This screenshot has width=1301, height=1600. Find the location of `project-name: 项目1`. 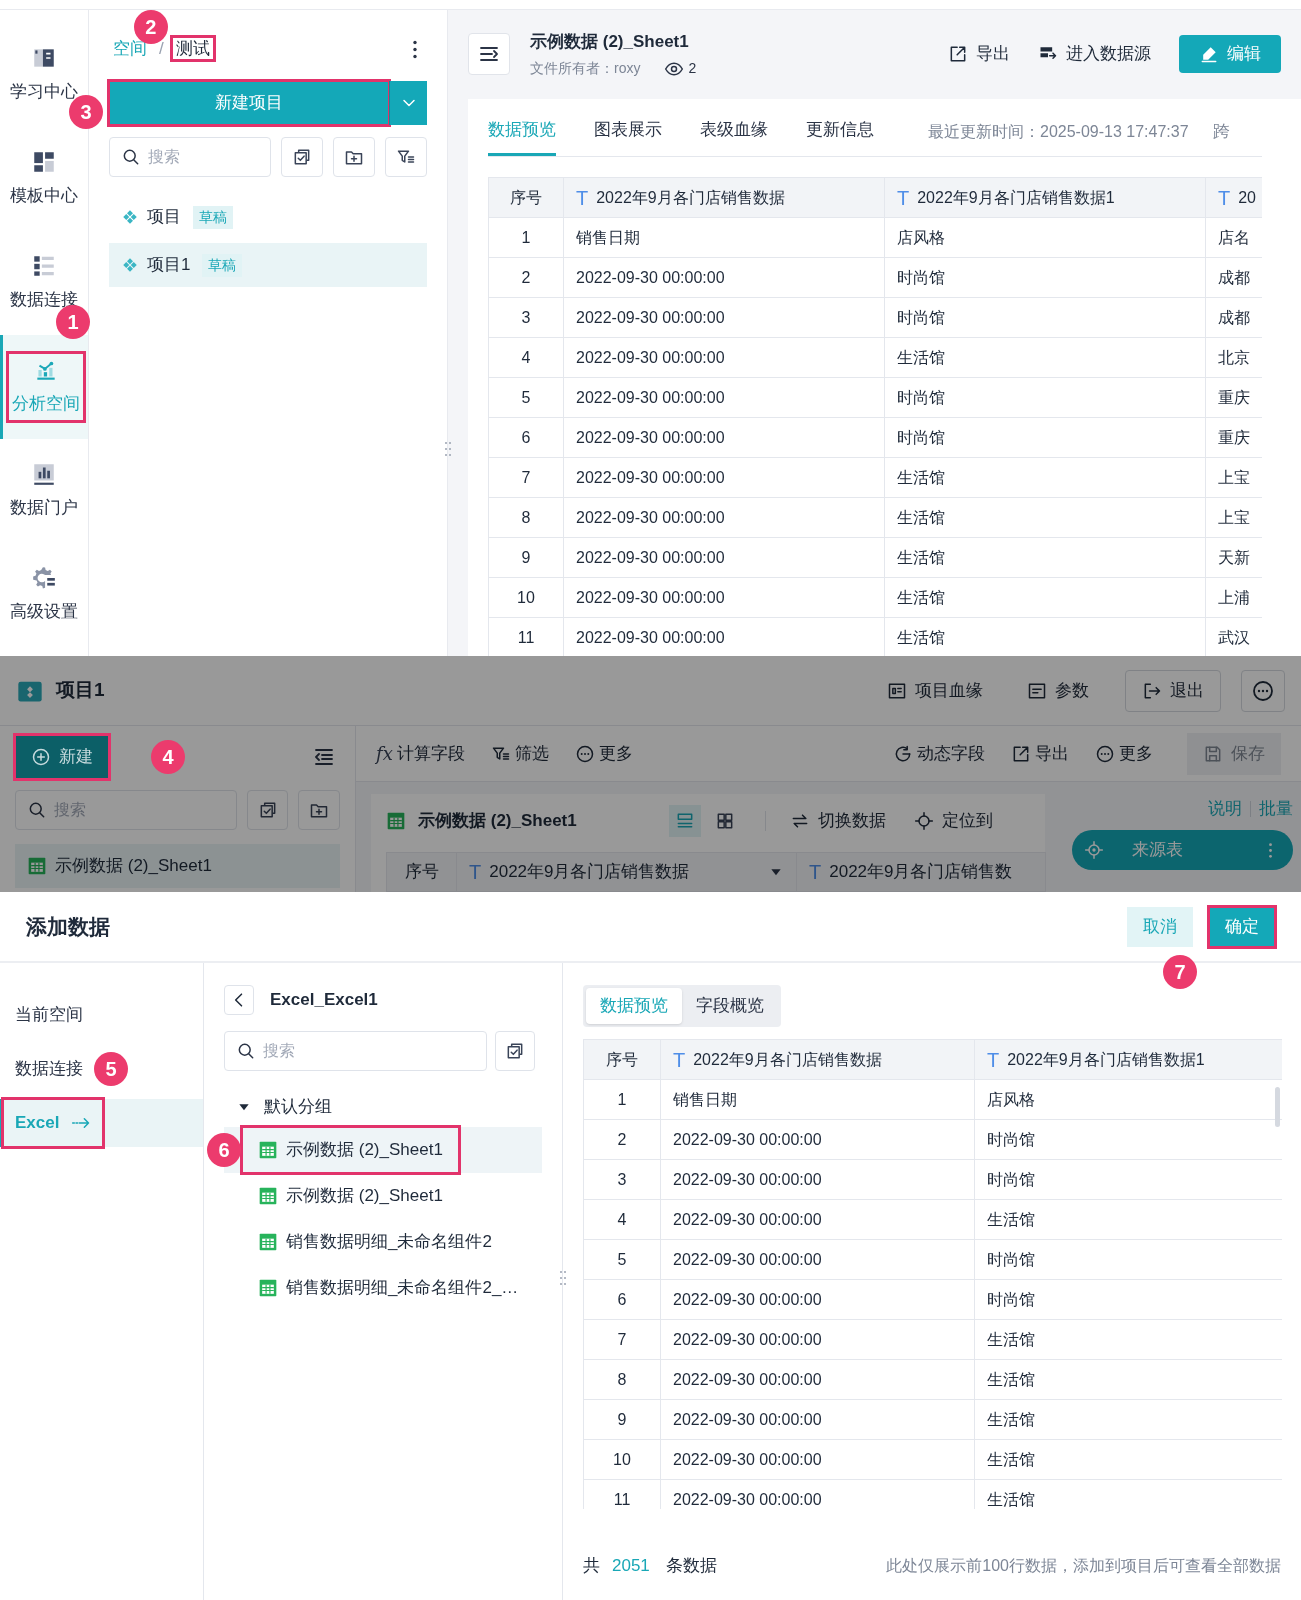

project-name: 项目1 is located at coordinates (169, 265).